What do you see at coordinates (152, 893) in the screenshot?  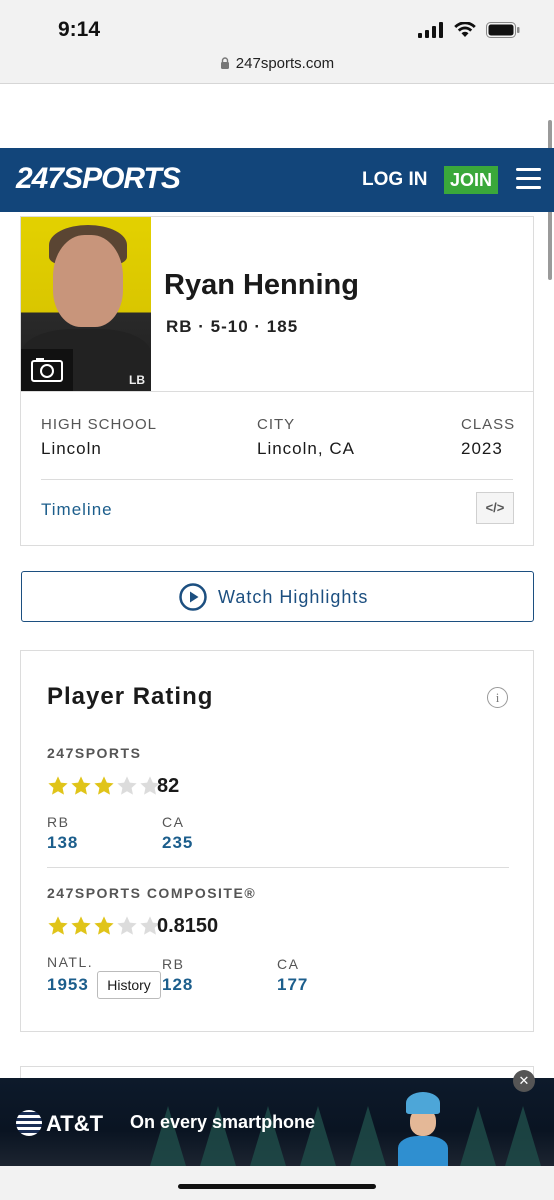 I see `composite-label: 247SPORTS COMPOSITE®` at bounding box center [152, 893].